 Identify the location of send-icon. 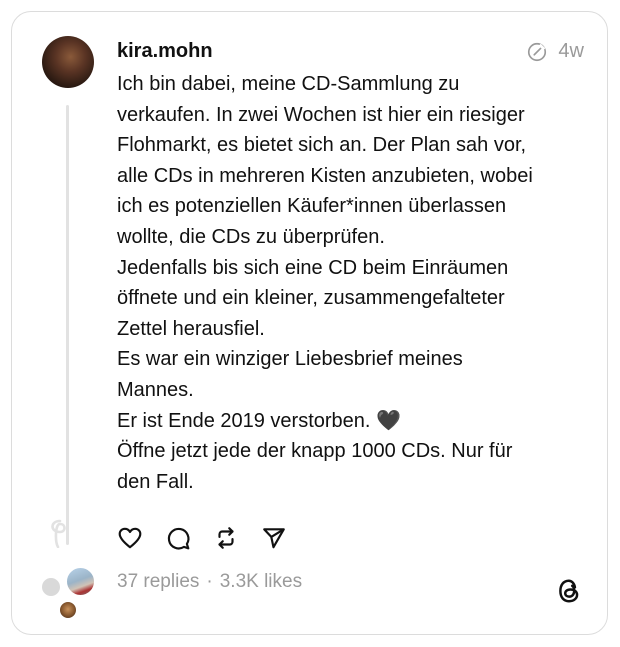
(274, 538).